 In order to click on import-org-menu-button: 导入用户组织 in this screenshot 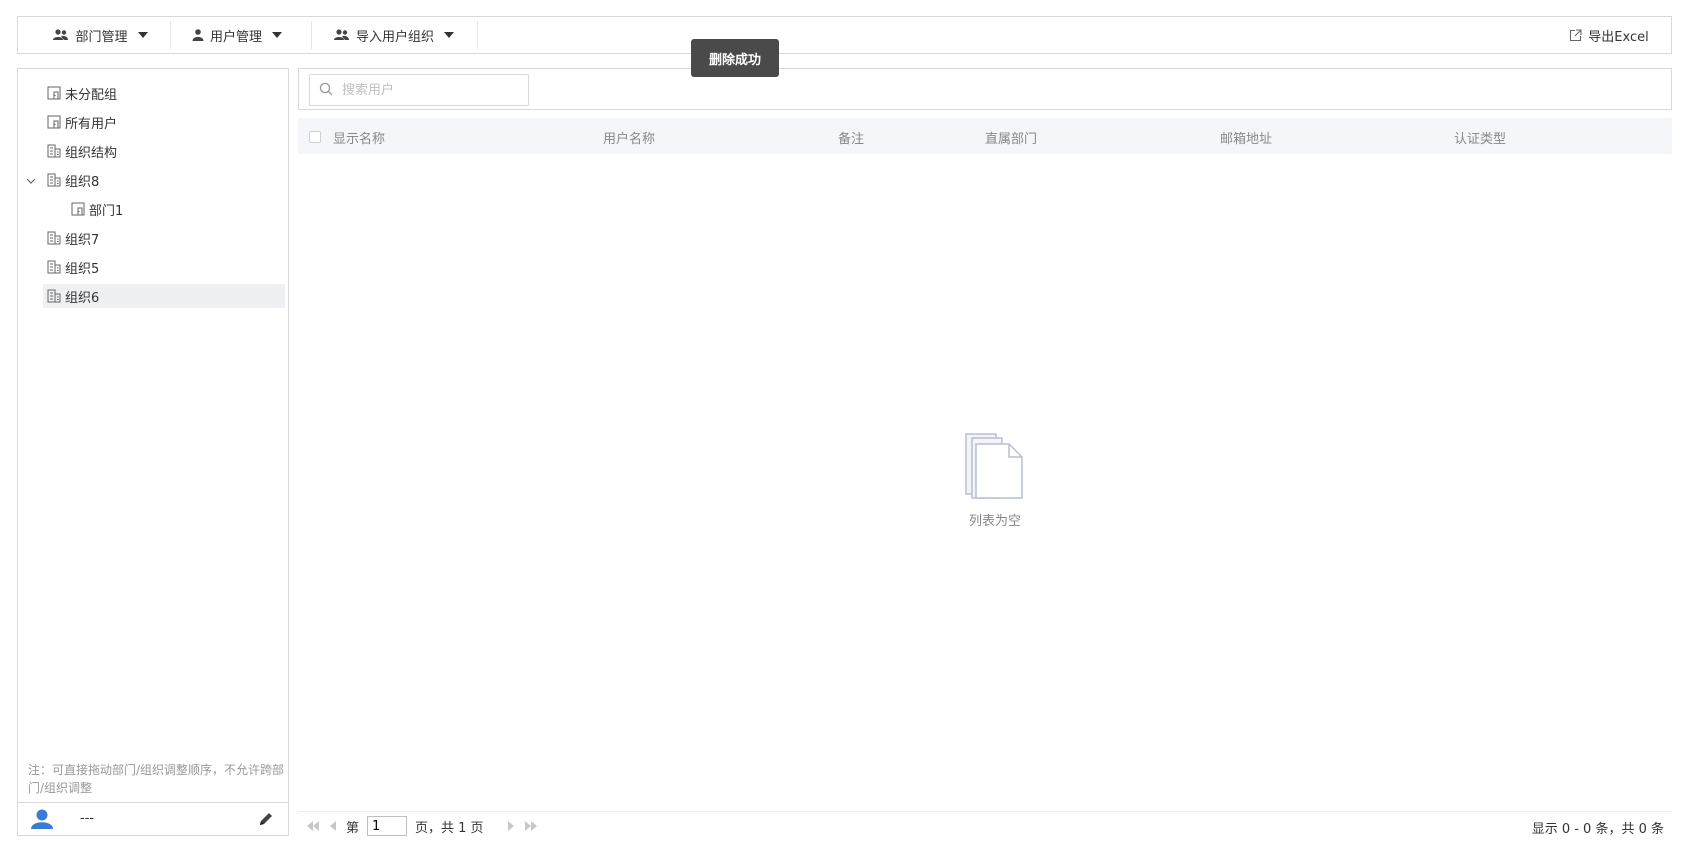, I will do `click(394, 35)`.